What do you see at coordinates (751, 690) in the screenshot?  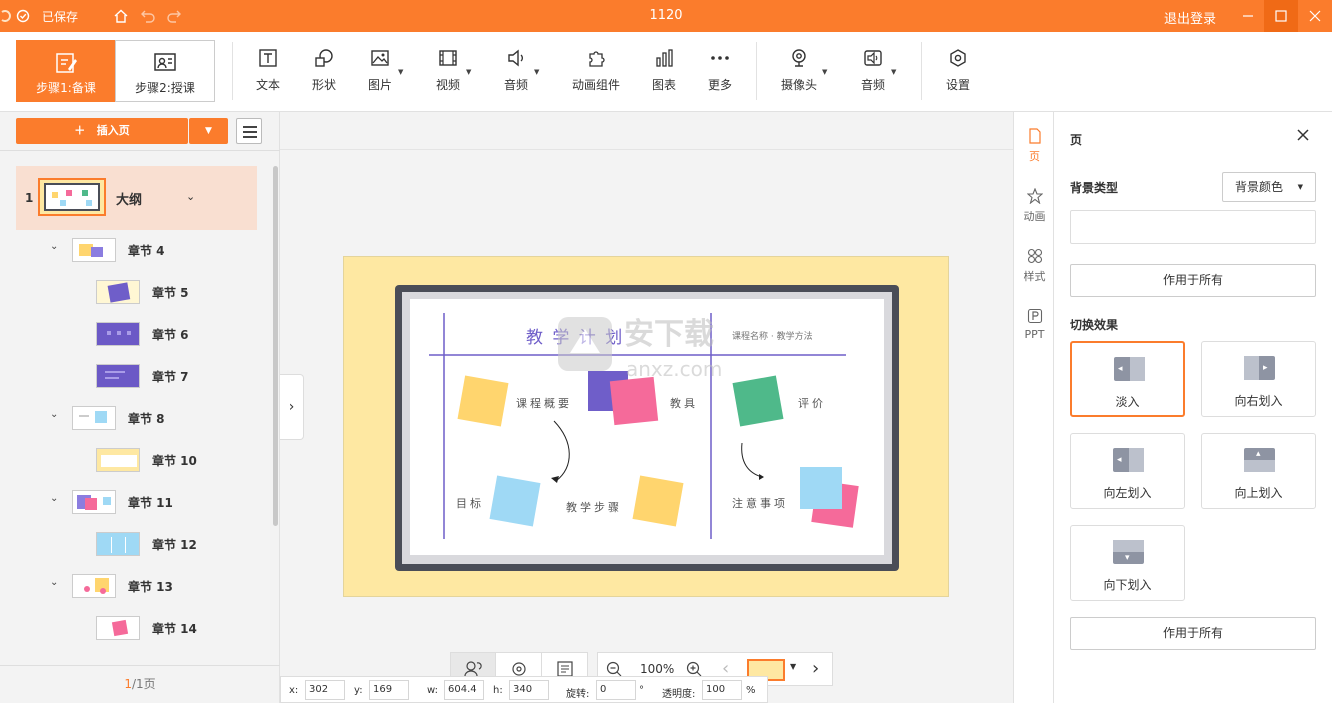 I see `opacity-unit: %` at bounding box center [751, 690].